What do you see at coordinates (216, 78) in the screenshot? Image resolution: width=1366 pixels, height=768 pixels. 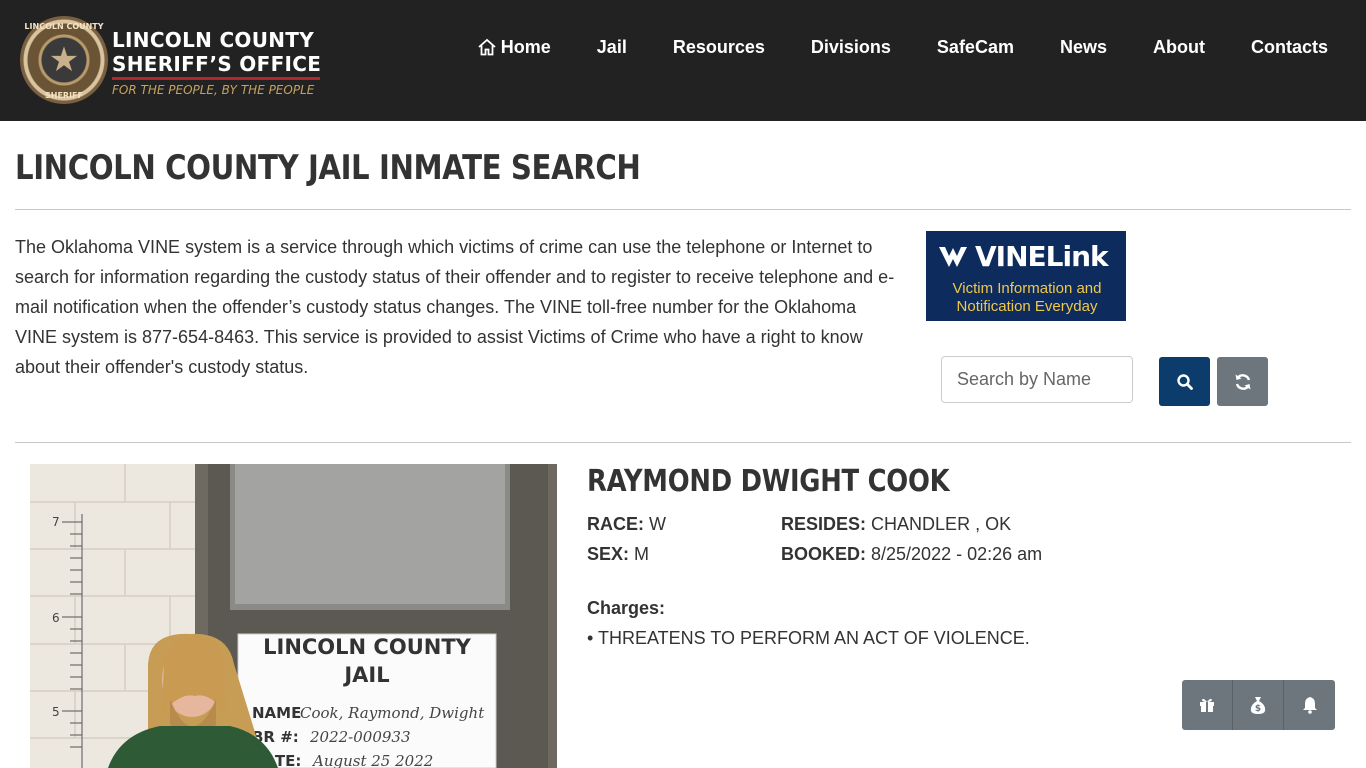 I see `brand-divider` at bounding box center [216, 78].